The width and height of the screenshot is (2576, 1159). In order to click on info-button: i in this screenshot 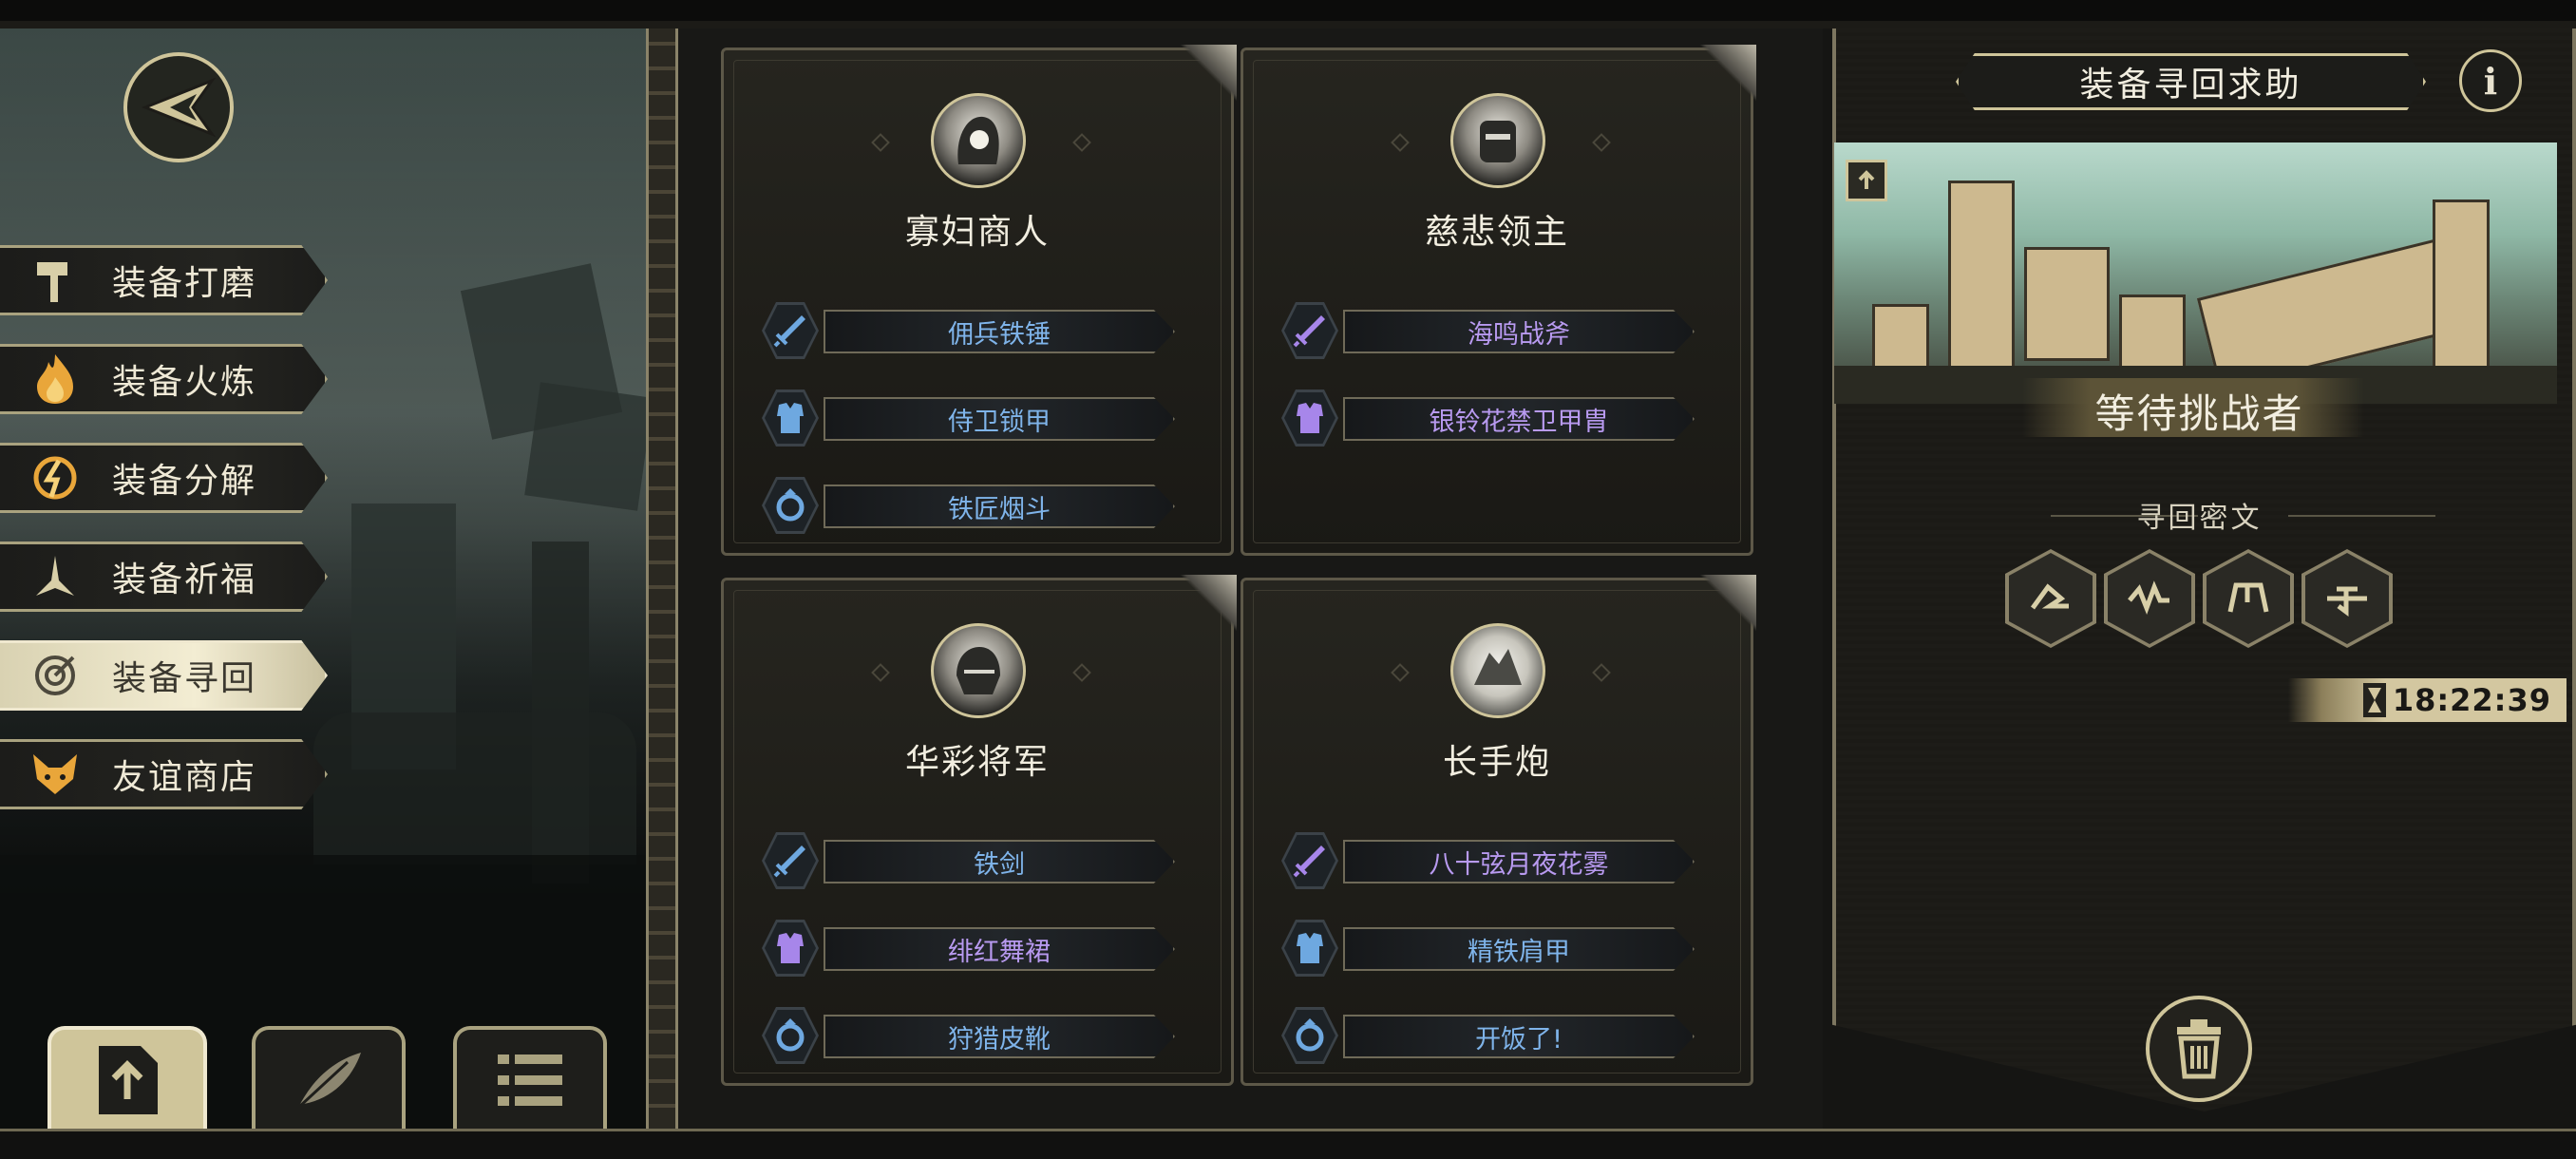, I will do `click(2490, 80)`.